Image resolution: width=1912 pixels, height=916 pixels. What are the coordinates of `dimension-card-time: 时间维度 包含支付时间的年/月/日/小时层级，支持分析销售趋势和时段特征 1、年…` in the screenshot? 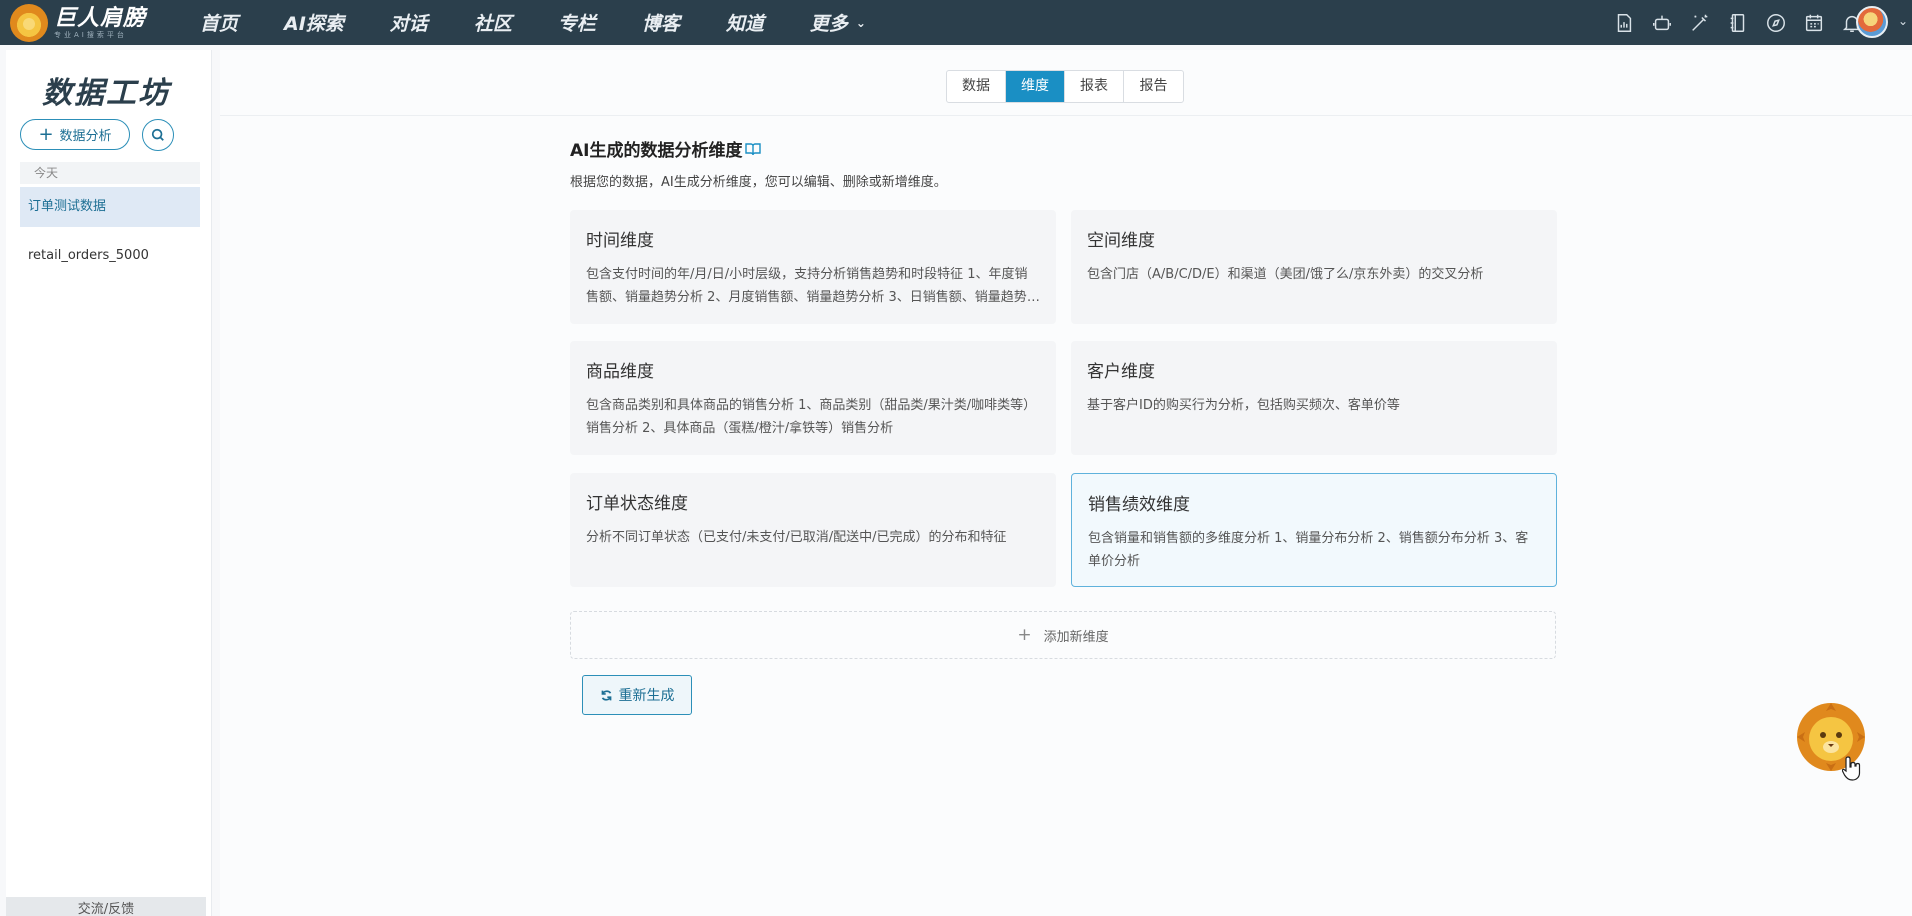 It's located at (813, 267).